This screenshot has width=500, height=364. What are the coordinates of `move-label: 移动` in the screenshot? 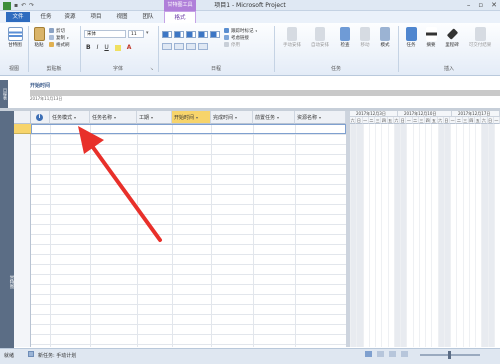 It's located at (365, 45).